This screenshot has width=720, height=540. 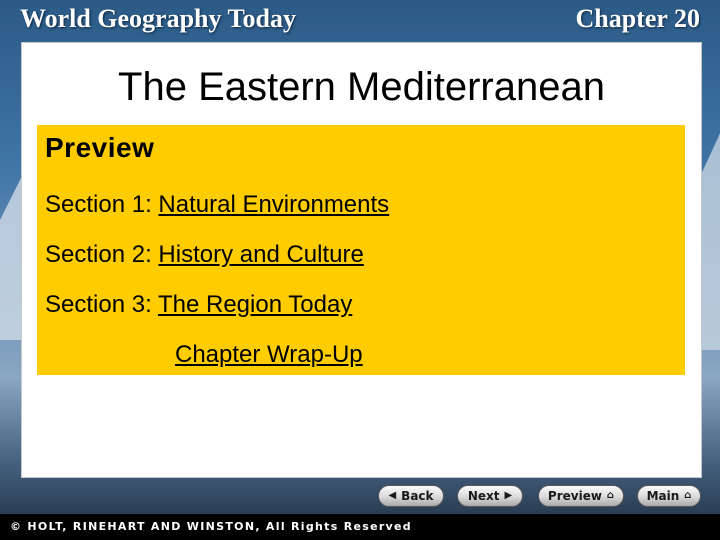 I want to click on section-3-prefix: Section 3:, so click(x=98, y=304).